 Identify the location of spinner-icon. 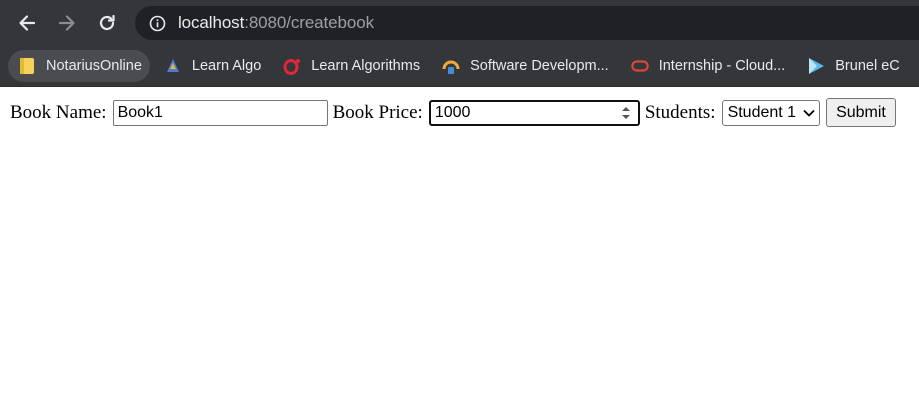
(626, 113).